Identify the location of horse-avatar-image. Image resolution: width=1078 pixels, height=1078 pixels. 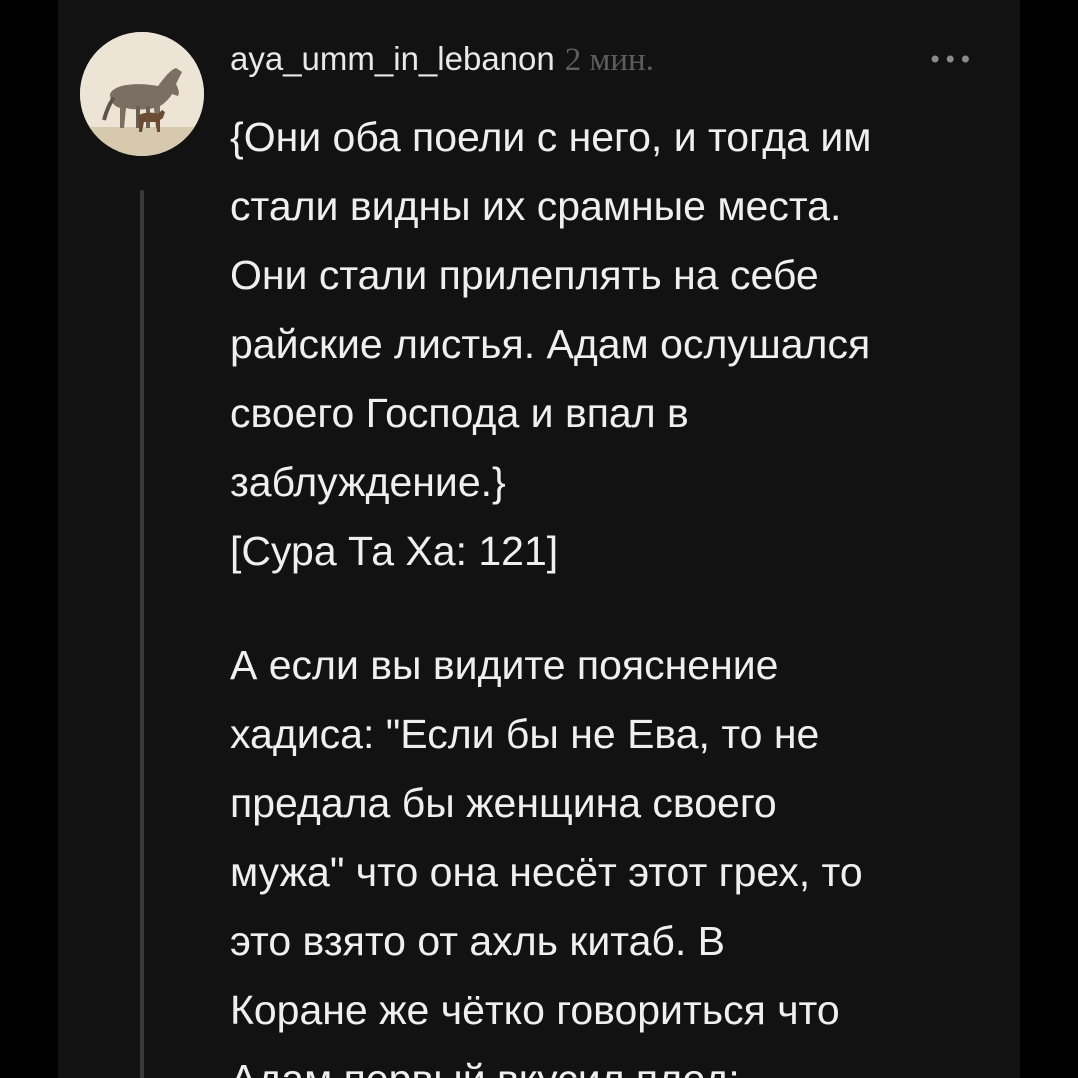
(142, 94).